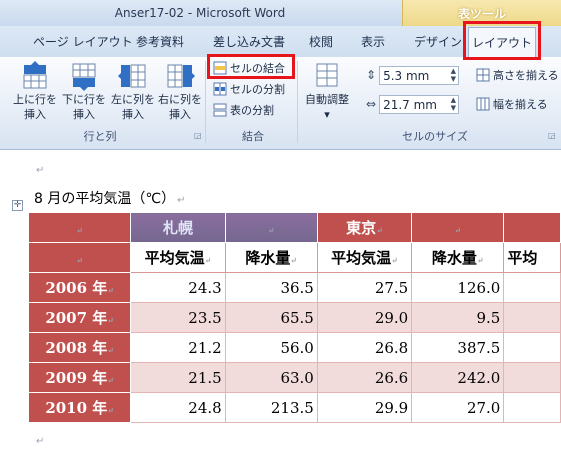 This screenshot has width=561, height=458. What do you see at coordinates (83, 41) in the screenshot?
I see `tab-page-layout: ページ レイアウト` at bounding box center [83, 41].